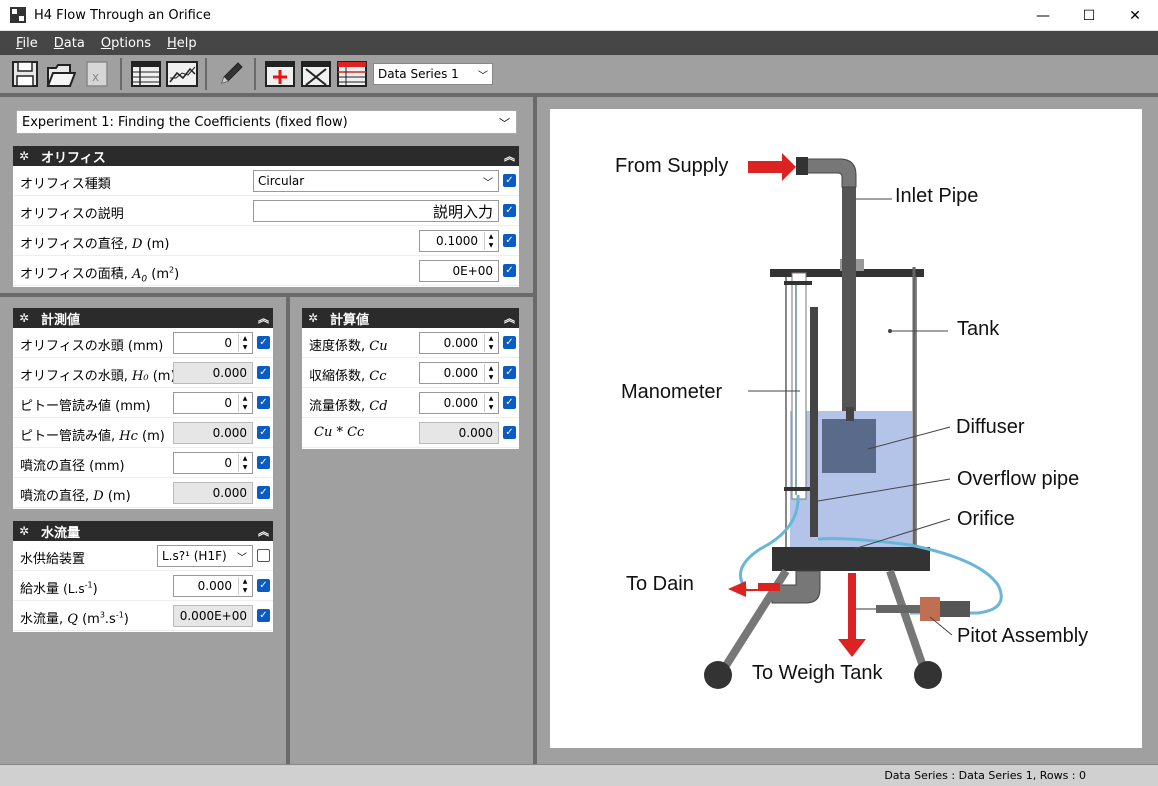 The width and height of the screenshot is (1158, 786). What do you see at coordinates (459, 271) in the screenshot?
I see `orifice-area-input: 0E+00` at bounding box center [459, 271].